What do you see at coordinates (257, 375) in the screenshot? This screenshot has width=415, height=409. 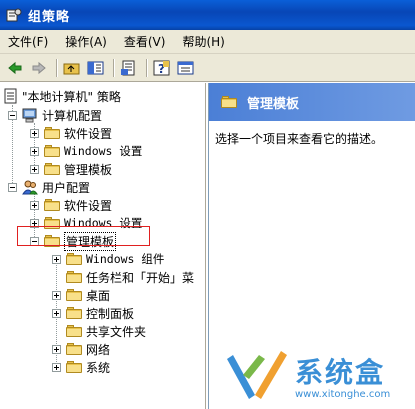 I see `brand-logo-icon` at bounding box center [257, 375].